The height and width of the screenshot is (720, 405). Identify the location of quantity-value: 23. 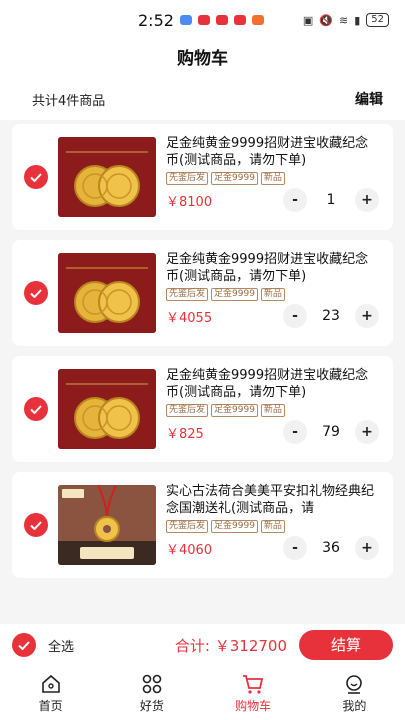
(331, 316).